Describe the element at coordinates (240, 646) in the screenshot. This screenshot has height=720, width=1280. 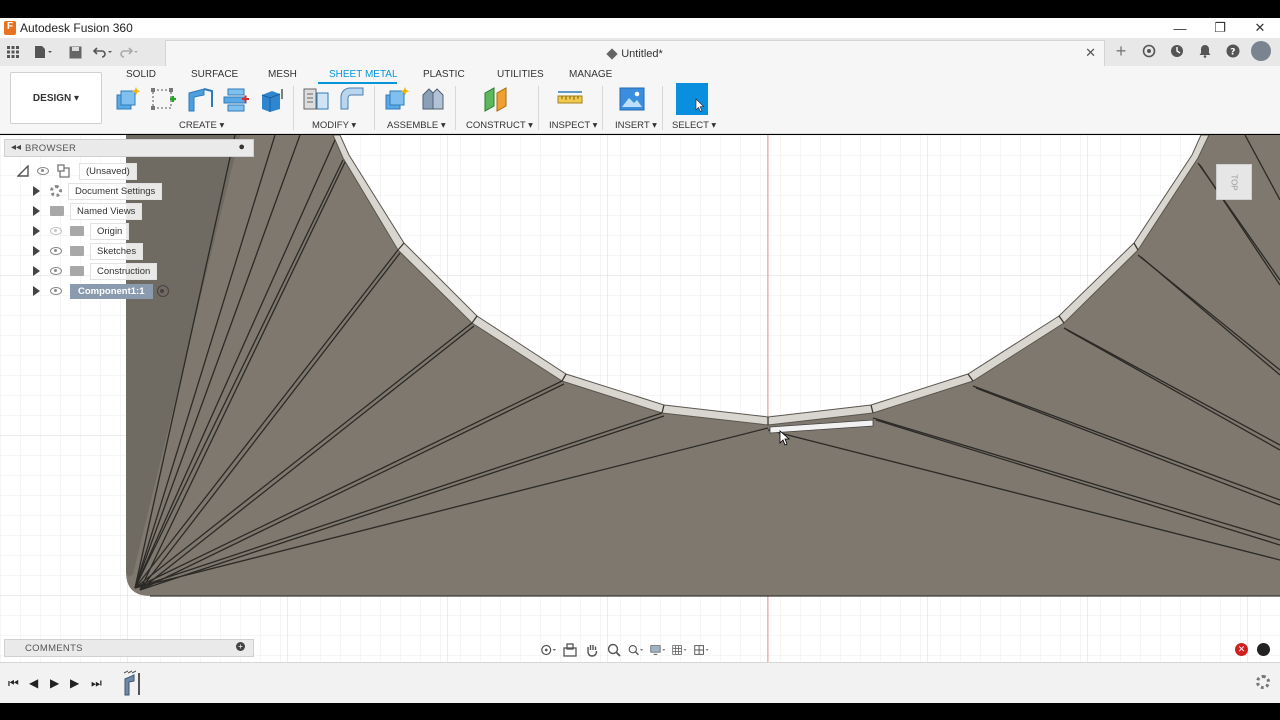
I see `add-comment-icon: +` at that location.